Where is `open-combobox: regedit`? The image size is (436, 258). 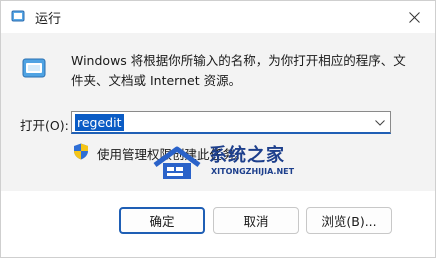
open-combobox: regedit is located at coordinates (231, 122).